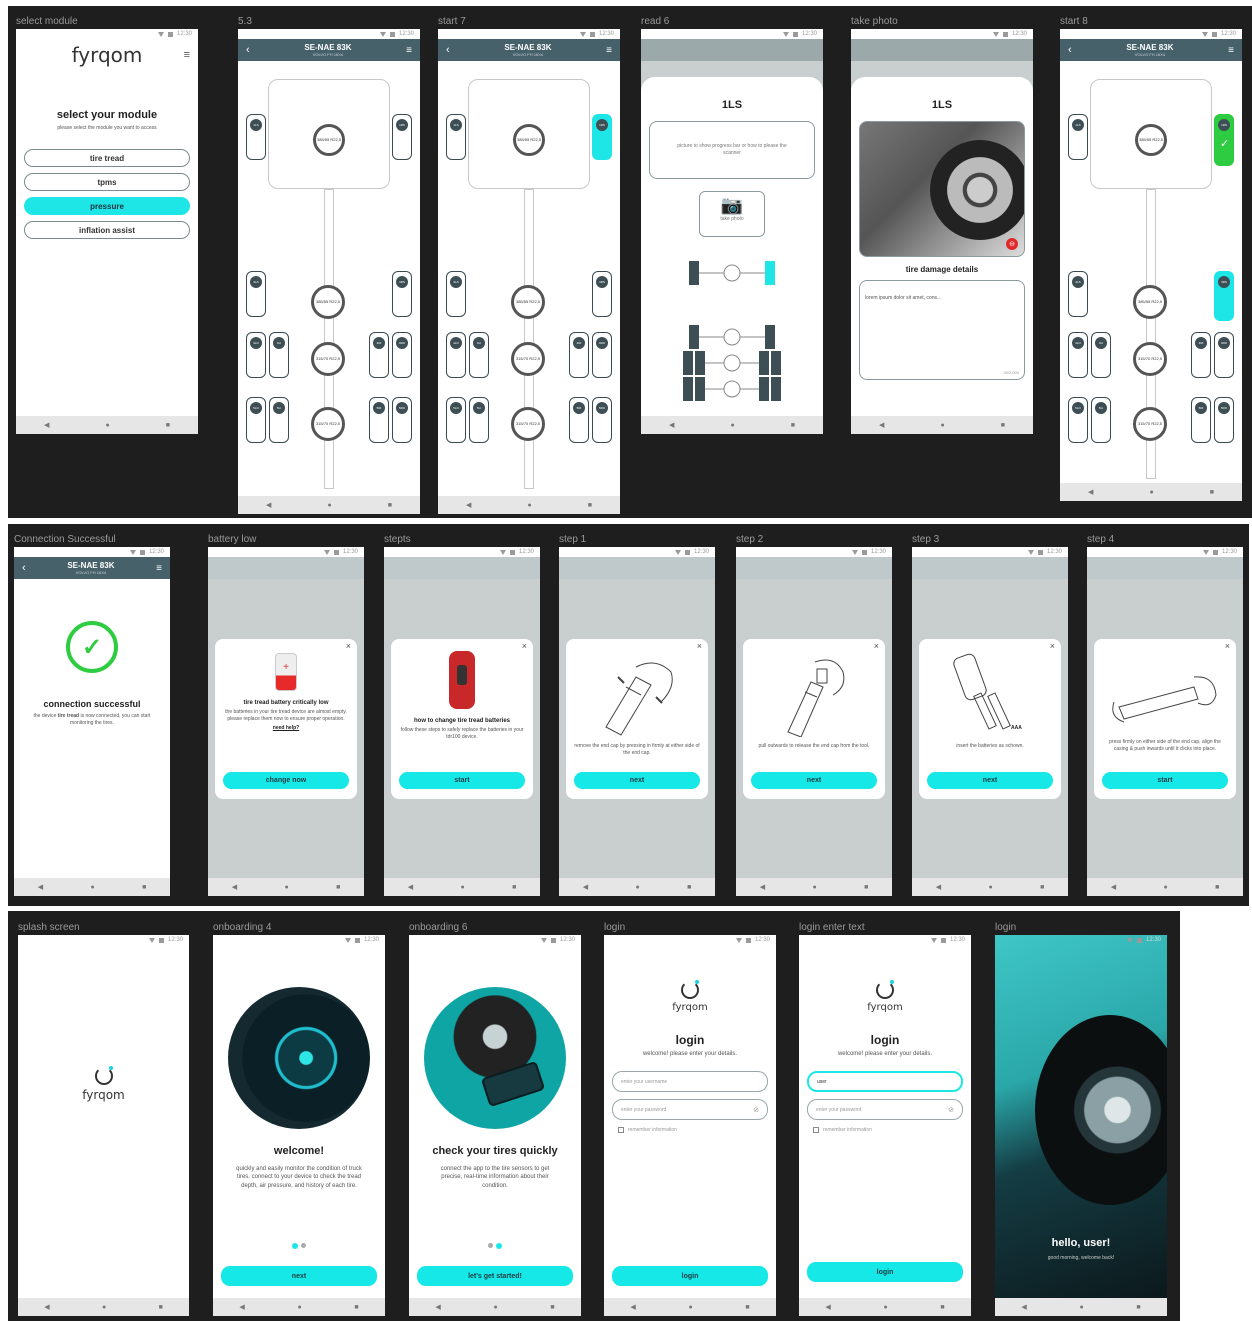  I want to click on module-tire-tread-button: tire tread, so click(107, 158).